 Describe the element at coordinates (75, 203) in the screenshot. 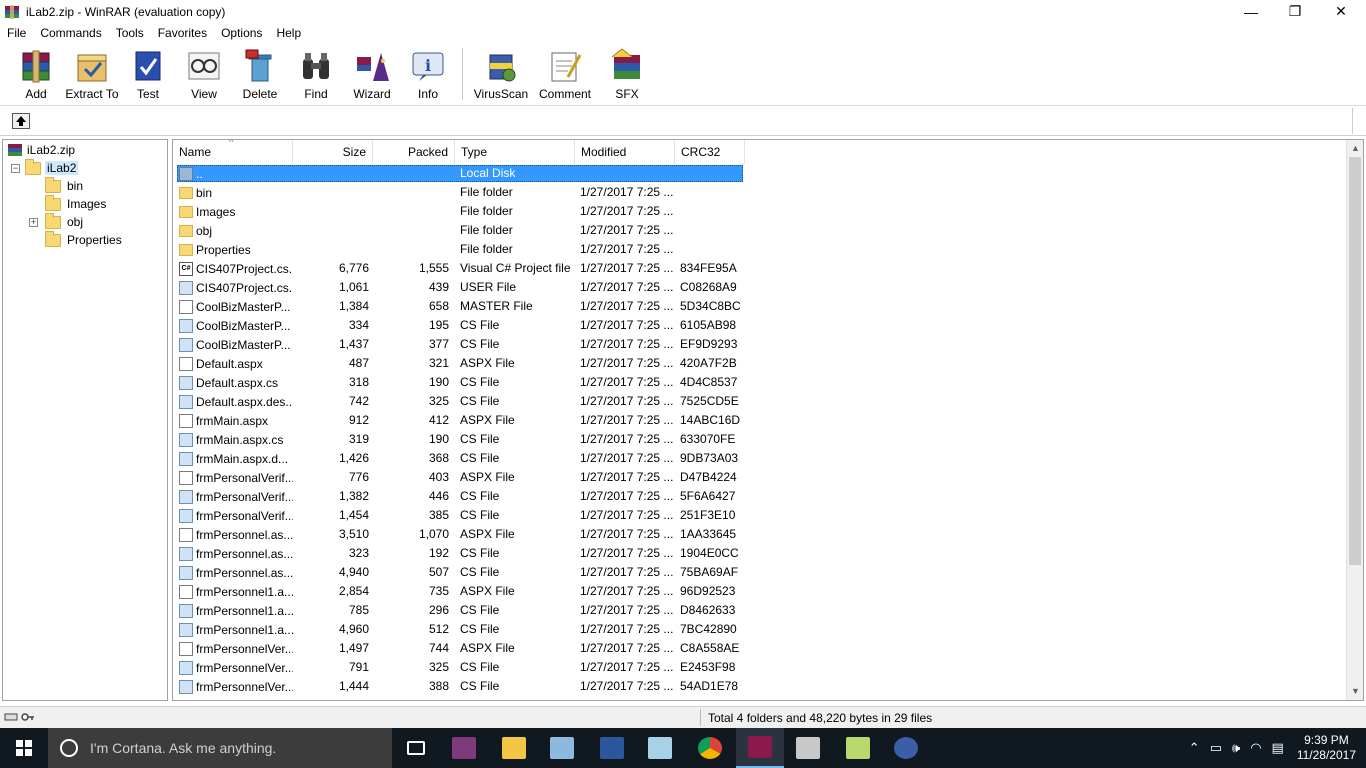

I see `tree-folder-images: Images` at that location.